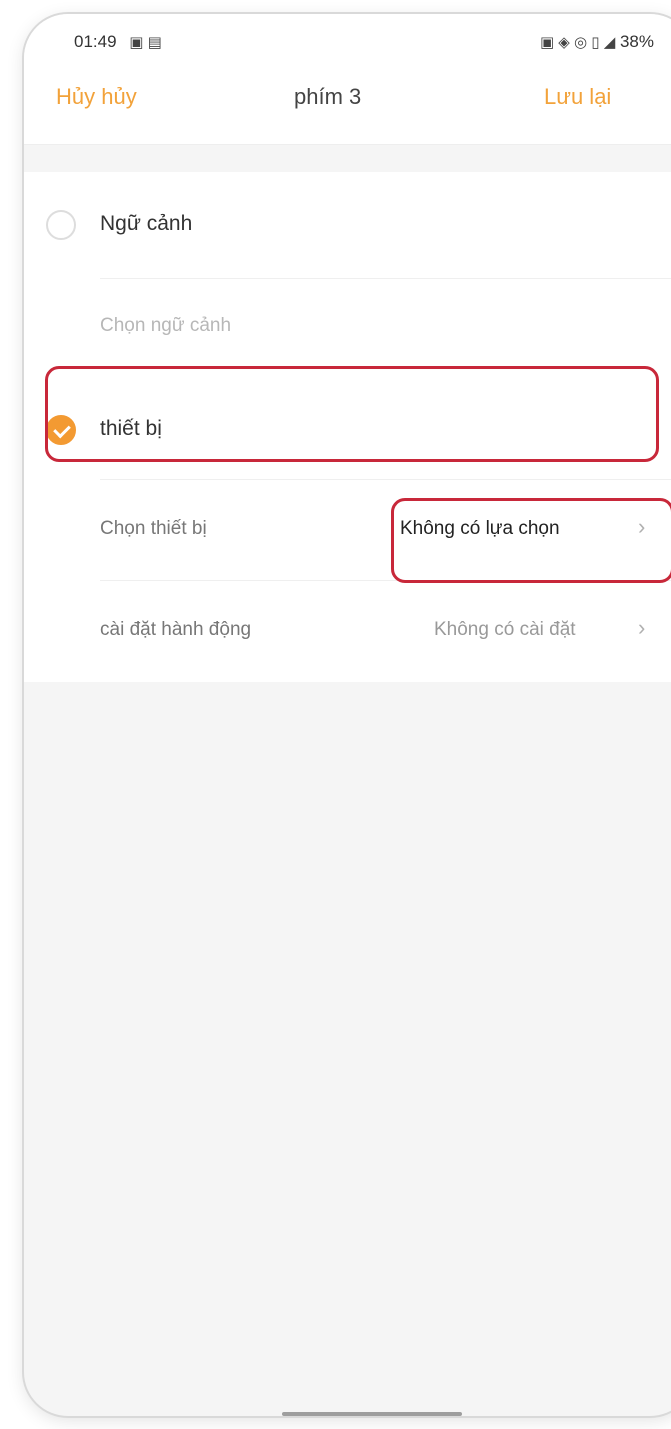 This screenshot has width=671, height=1429. Describe the element at coordinates (347, 326) in the screenshot. I see `select-scene-row: Chọn ngữ cảnh` at that location.